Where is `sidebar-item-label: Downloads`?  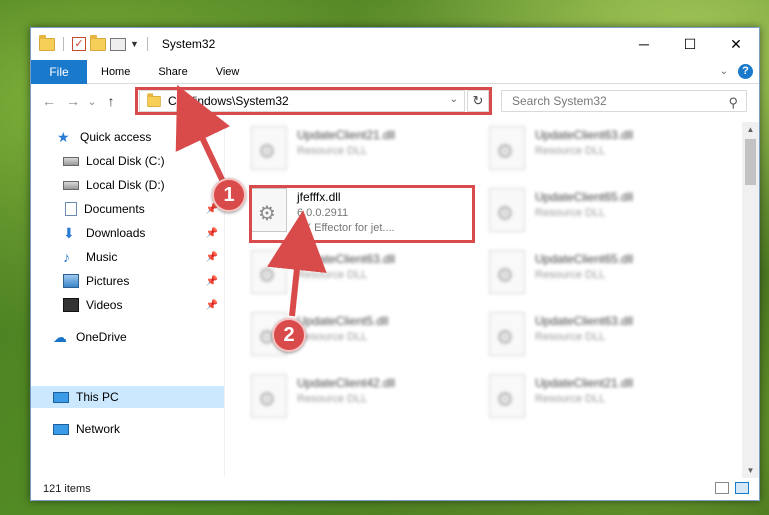
sidebar-item-label: Downloads is located at coordinates (116, 233).